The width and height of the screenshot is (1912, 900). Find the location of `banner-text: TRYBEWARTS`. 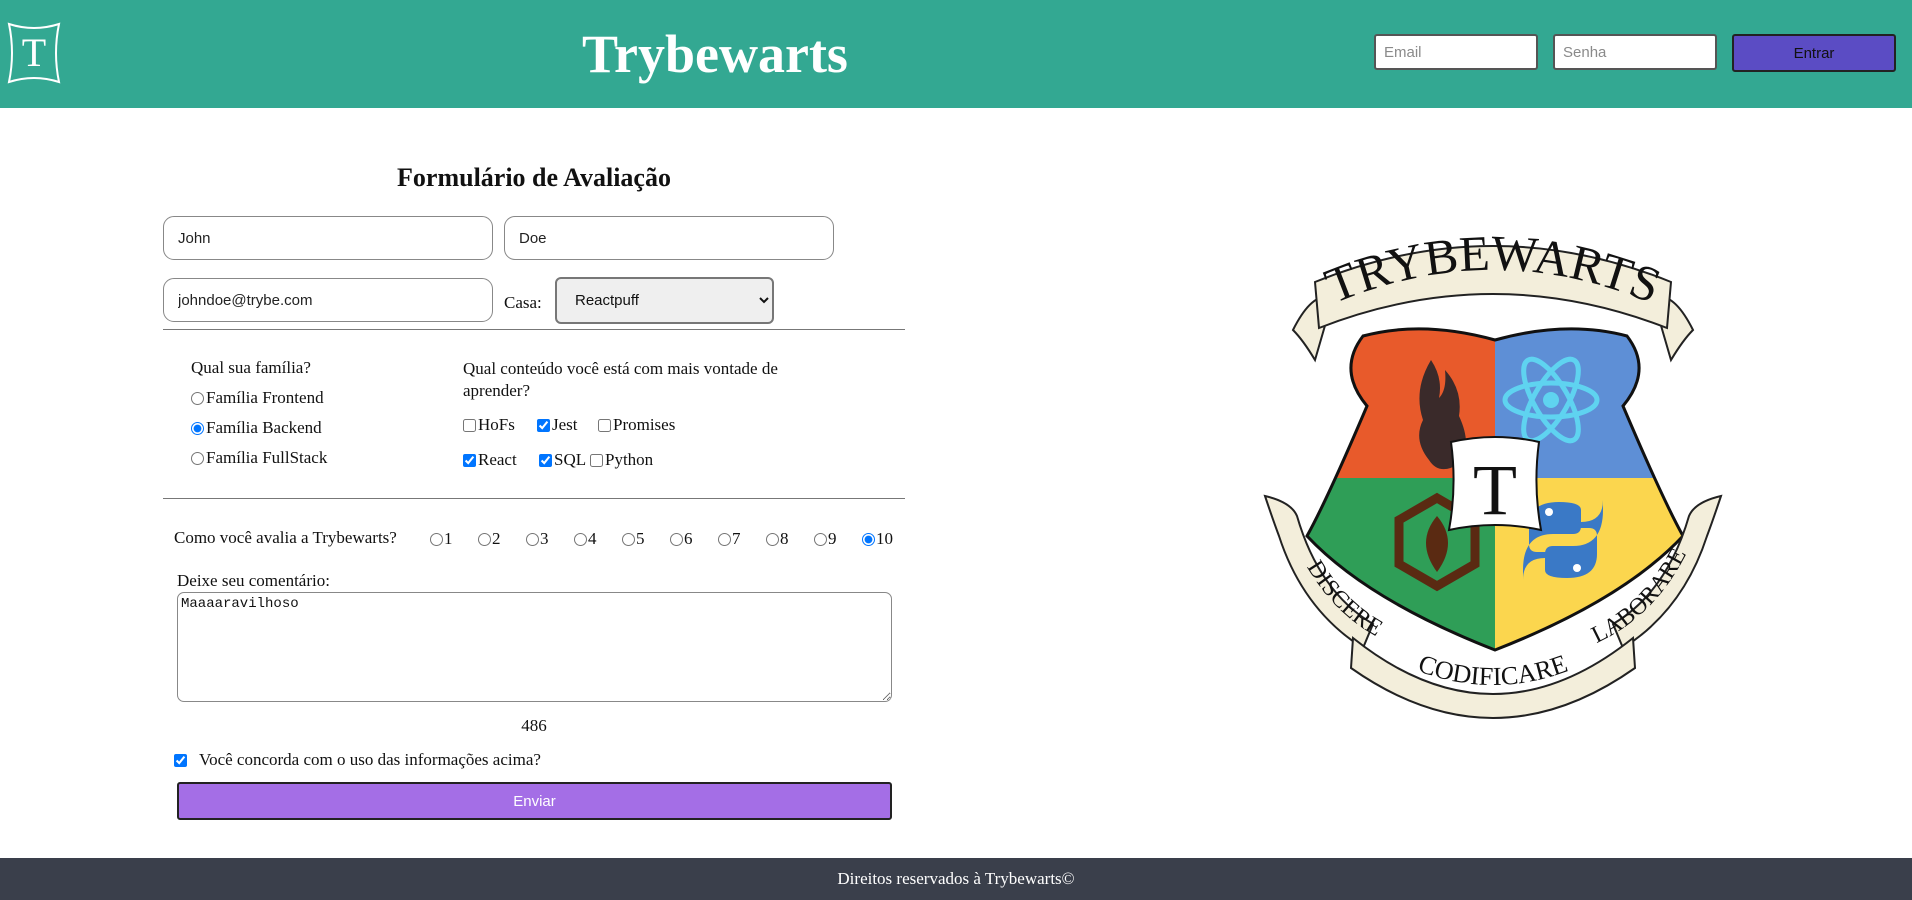

banner-text: TRYBEWARTS is located at coordinates (1493, 268).